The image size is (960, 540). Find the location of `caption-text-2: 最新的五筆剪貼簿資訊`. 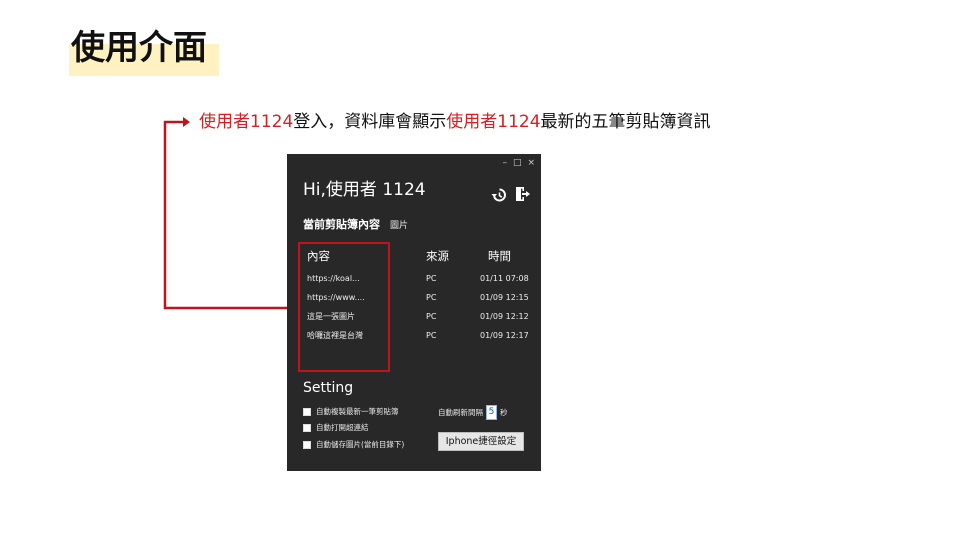

caption-text-2: 最新的五筆剪貼簿資訊 is located at coordinates (625, 122).